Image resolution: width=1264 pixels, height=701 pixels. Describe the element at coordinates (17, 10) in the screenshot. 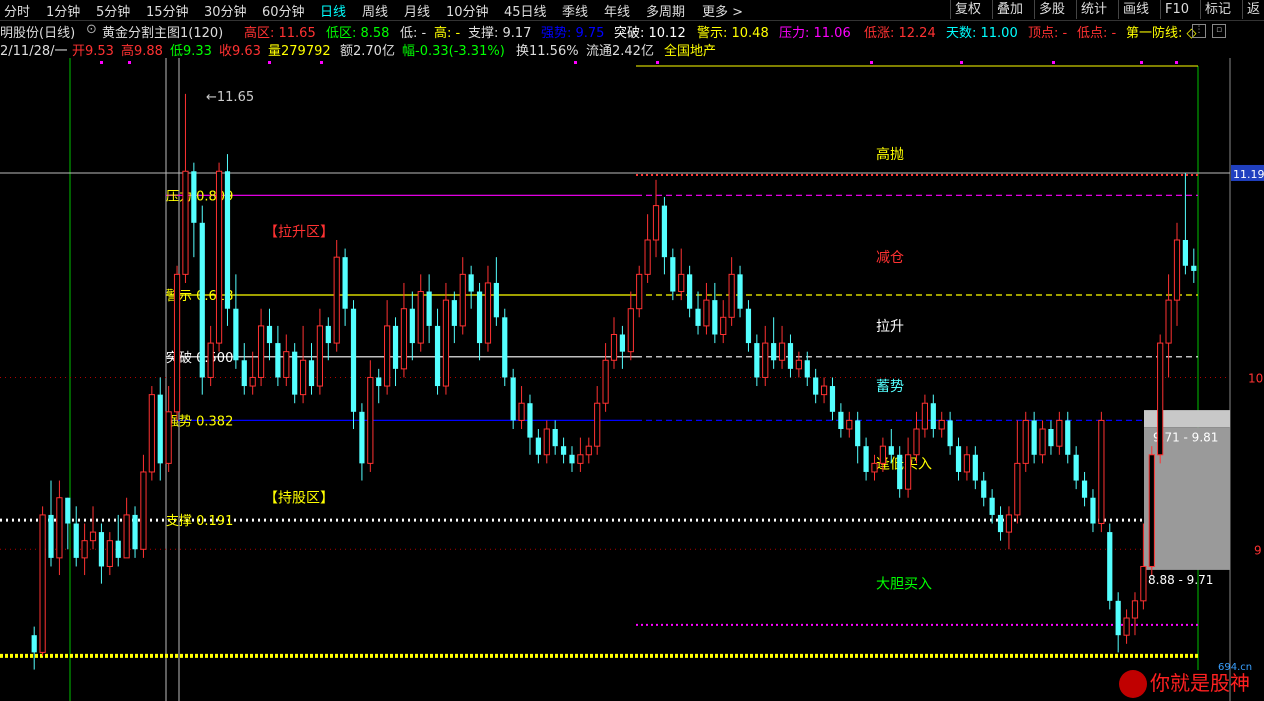

I see `period-tab-fenshi: 分时` at that location.